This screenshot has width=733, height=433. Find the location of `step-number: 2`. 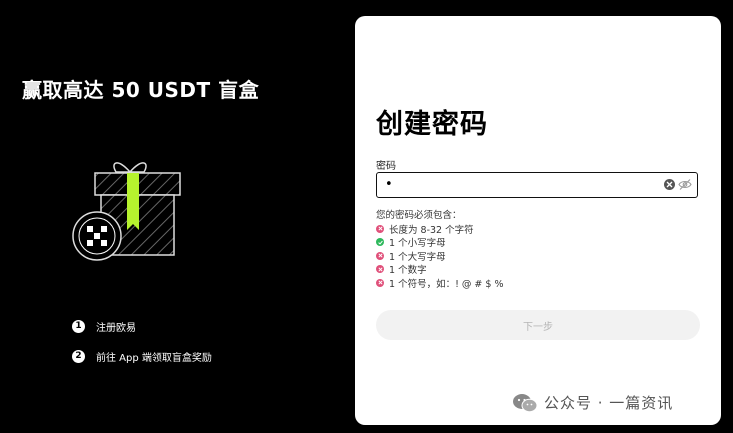

step-number: 2 is located at coordinates (78, 356).